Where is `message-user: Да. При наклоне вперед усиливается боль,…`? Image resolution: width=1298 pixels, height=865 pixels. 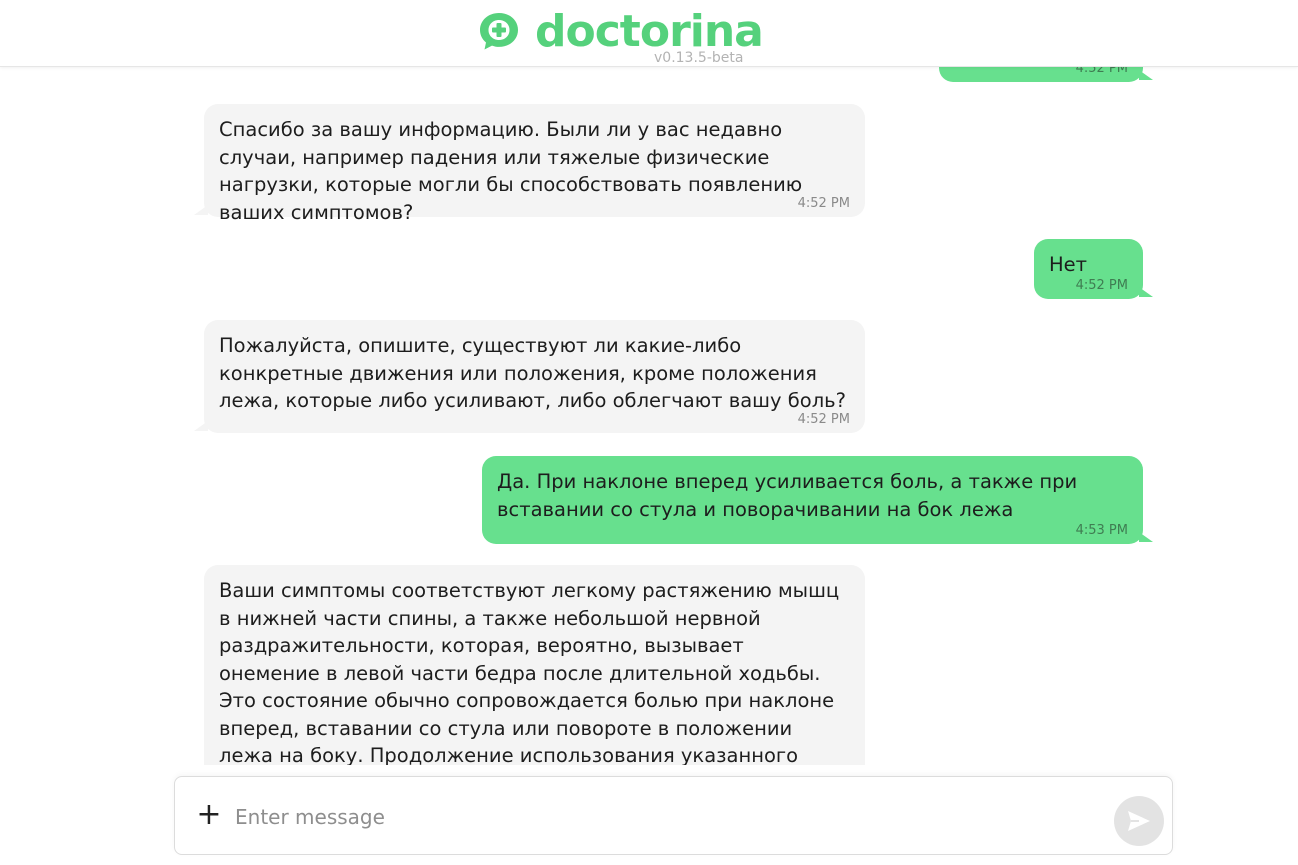 message-user: Да. При наклоне вперед усиливается боль,… is located at coordinates (817, 500).